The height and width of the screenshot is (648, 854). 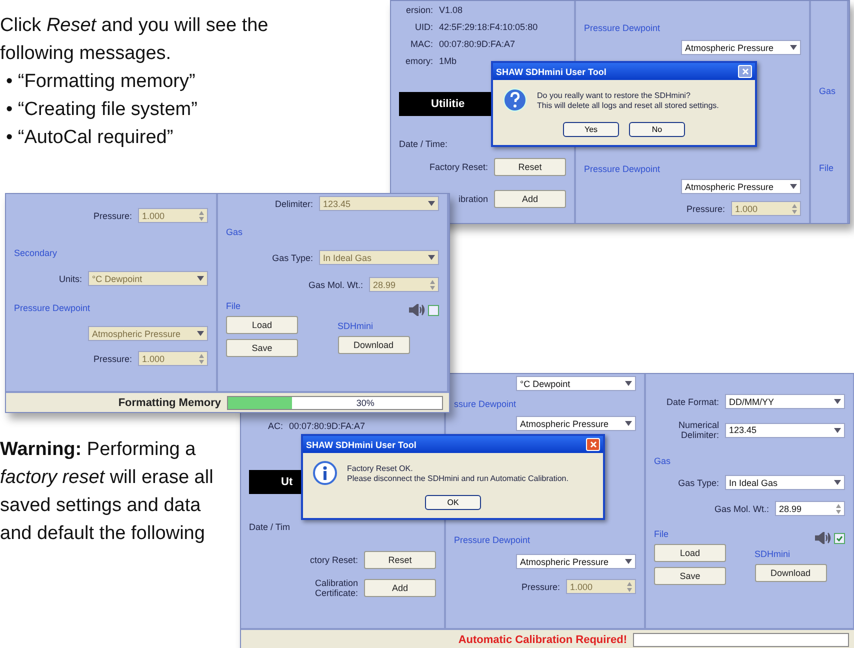 I want to click on dialog-button: Yes, so click(x=591, y=129).